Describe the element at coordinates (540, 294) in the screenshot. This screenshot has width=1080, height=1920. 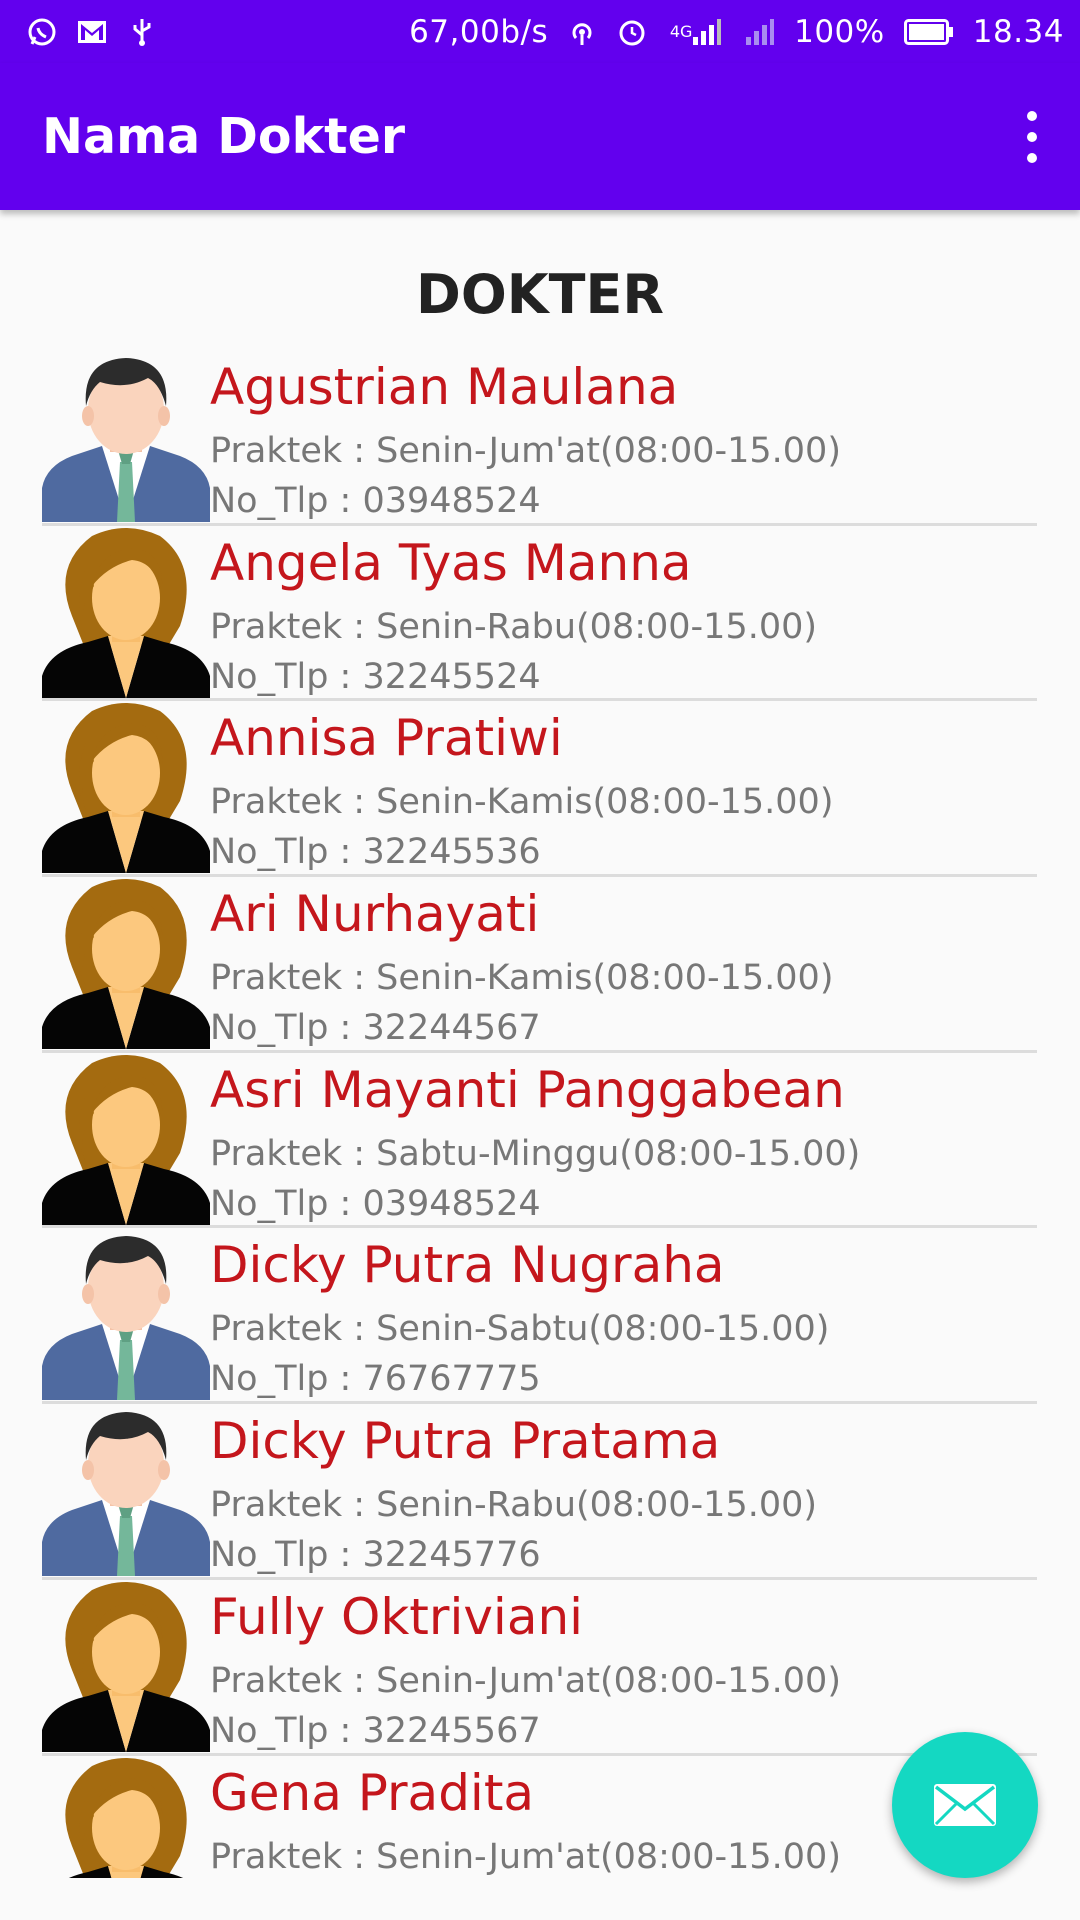
I see `page-title: DOKTER` at that location.